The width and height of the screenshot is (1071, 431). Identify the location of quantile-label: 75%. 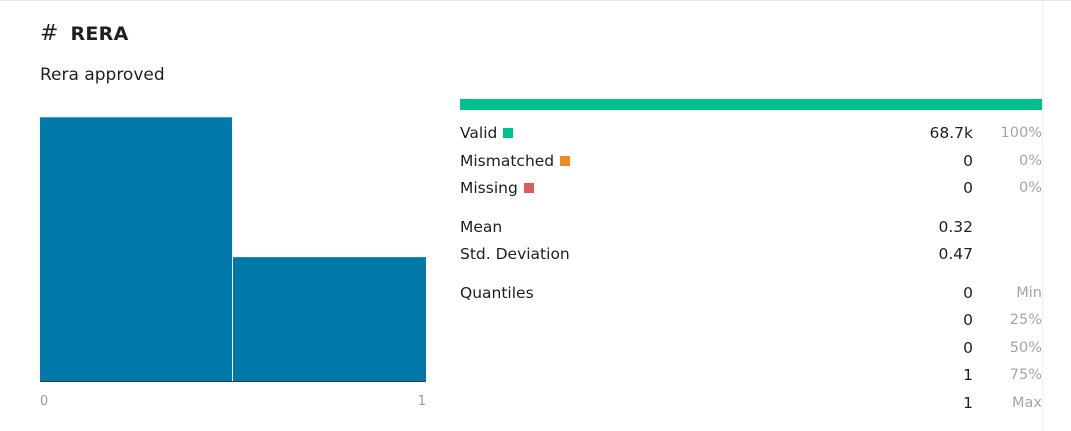
(1025, 375).